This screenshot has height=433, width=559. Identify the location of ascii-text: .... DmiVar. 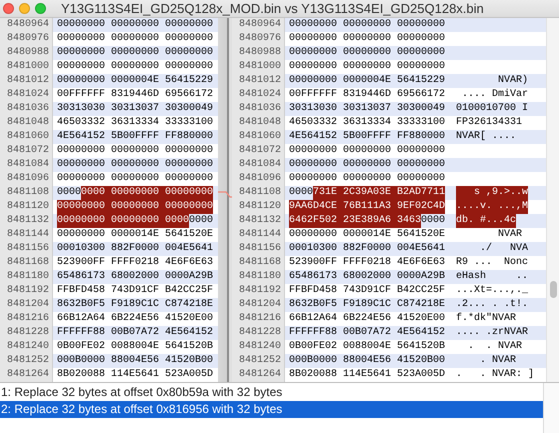
(494, 95).